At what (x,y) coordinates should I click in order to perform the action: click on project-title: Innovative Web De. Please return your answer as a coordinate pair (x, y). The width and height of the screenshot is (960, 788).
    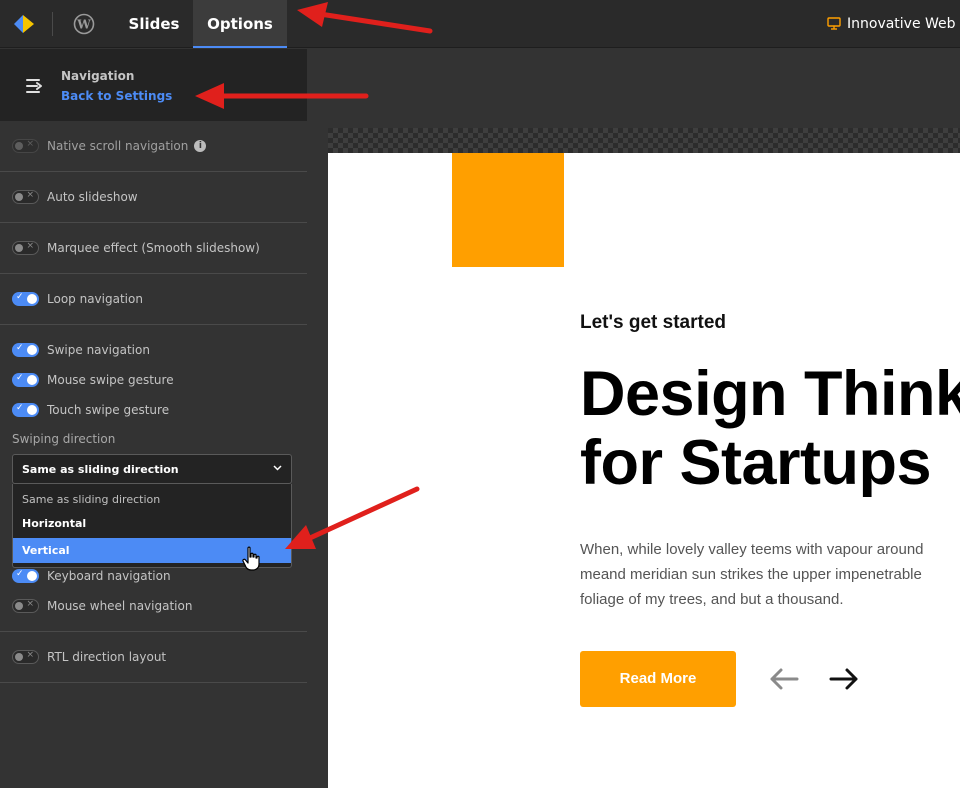
    Looking at the image, I should click on (893, 24).